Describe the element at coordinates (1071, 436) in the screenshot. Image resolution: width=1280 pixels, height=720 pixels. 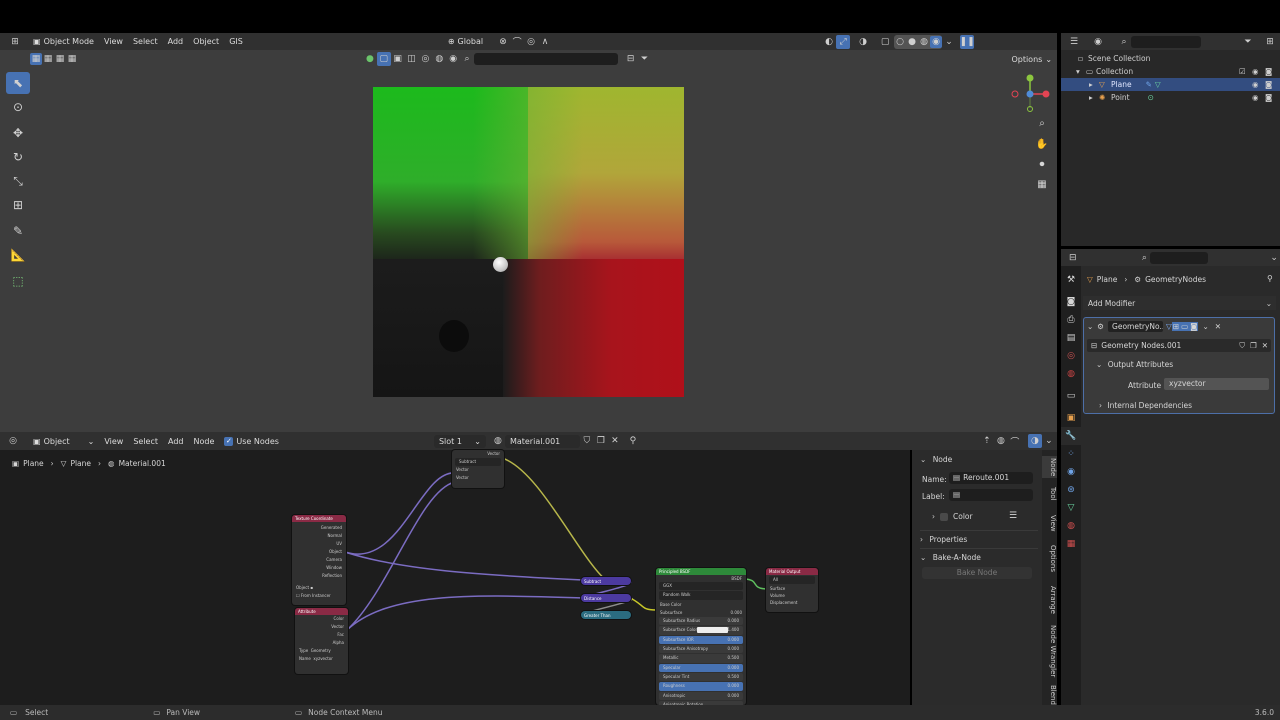
I see `modifier-tab-icon: 🔧` at that location.